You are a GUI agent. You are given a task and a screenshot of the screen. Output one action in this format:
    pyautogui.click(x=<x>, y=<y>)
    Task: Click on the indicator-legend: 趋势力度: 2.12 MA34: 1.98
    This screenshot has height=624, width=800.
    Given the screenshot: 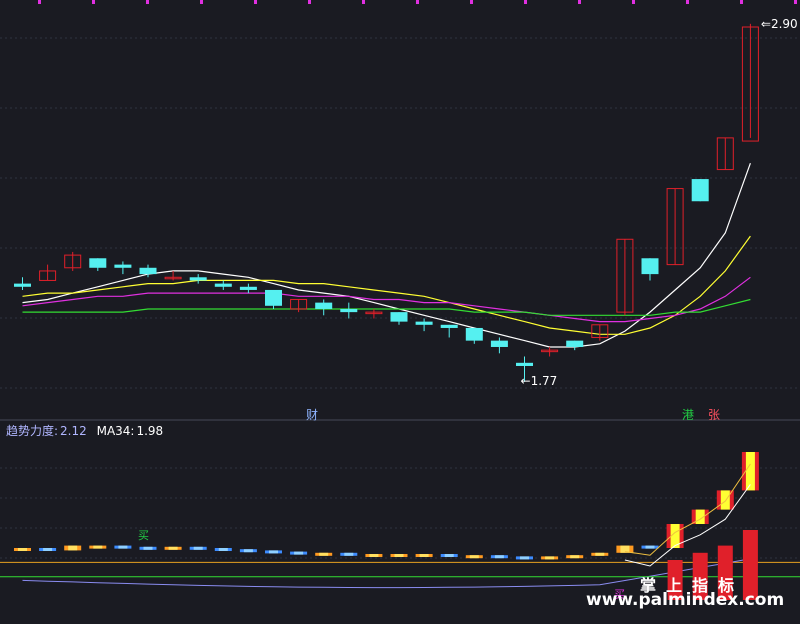 What is the action you would take?
    pyautogui.click(x=87, y=430)
    